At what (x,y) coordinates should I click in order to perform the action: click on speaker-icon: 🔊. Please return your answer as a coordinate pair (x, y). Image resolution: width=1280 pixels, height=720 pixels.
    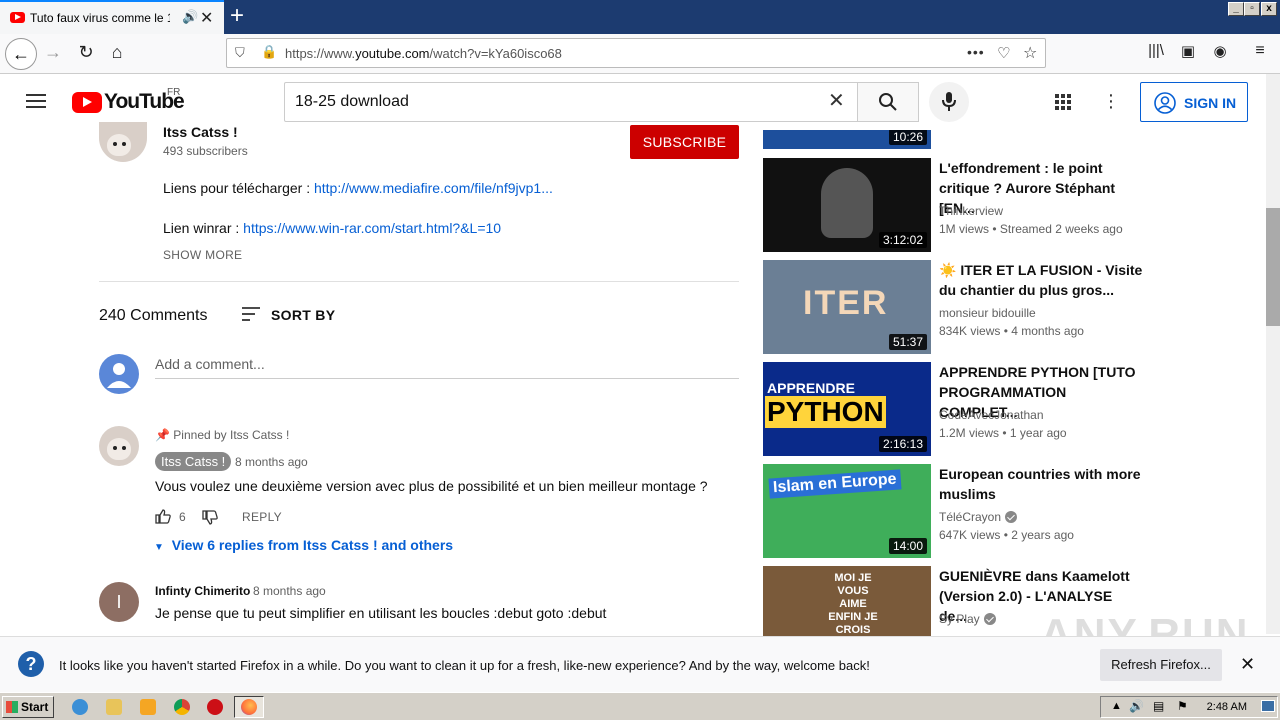
    Looking at the image, I should click on (190, 17).